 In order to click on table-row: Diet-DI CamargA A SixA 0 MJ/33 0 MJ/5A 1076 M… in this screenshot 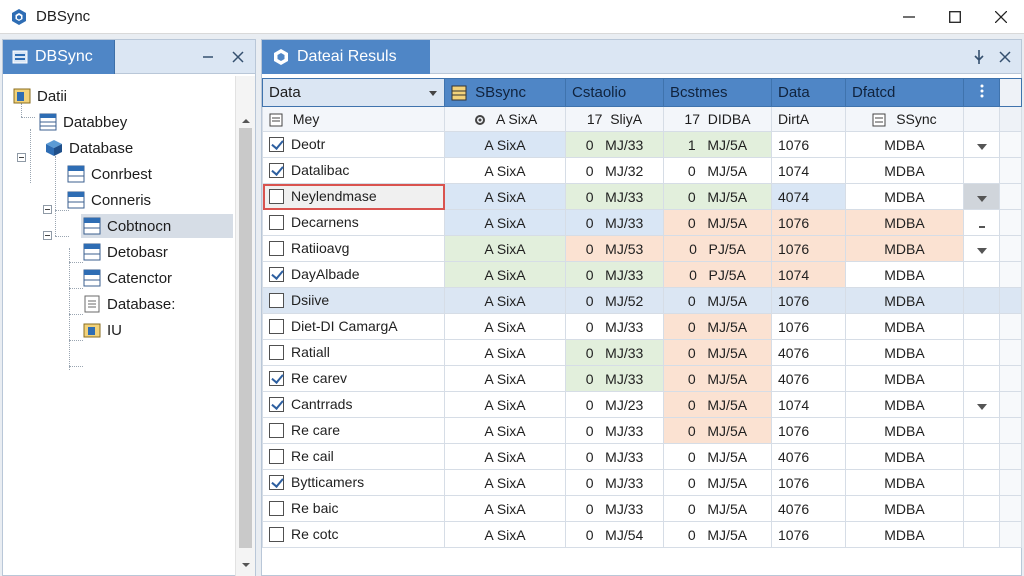, I will do `click(642, 326)`.